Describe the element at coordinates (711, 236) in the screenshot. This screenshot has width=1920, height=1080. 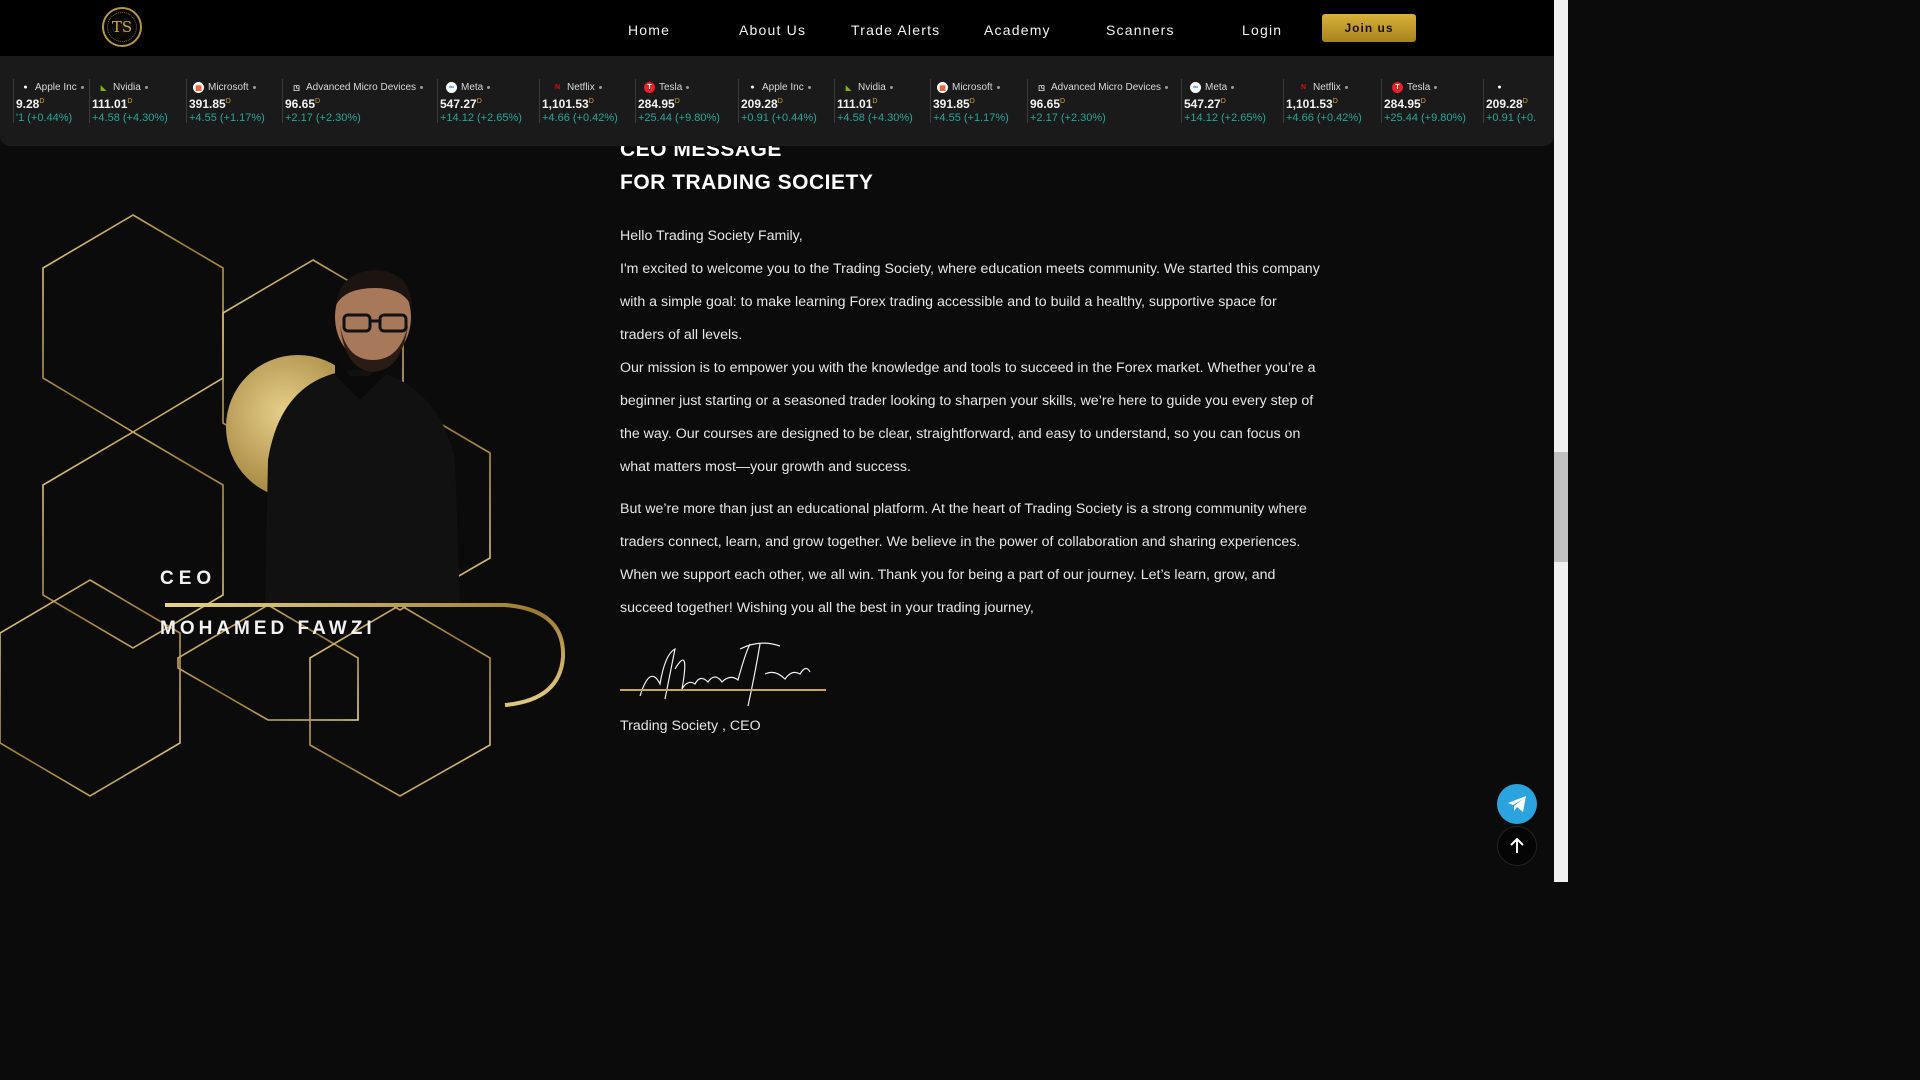
I see `greeting-paragraph: Hello Trading Society Family,` at that location.